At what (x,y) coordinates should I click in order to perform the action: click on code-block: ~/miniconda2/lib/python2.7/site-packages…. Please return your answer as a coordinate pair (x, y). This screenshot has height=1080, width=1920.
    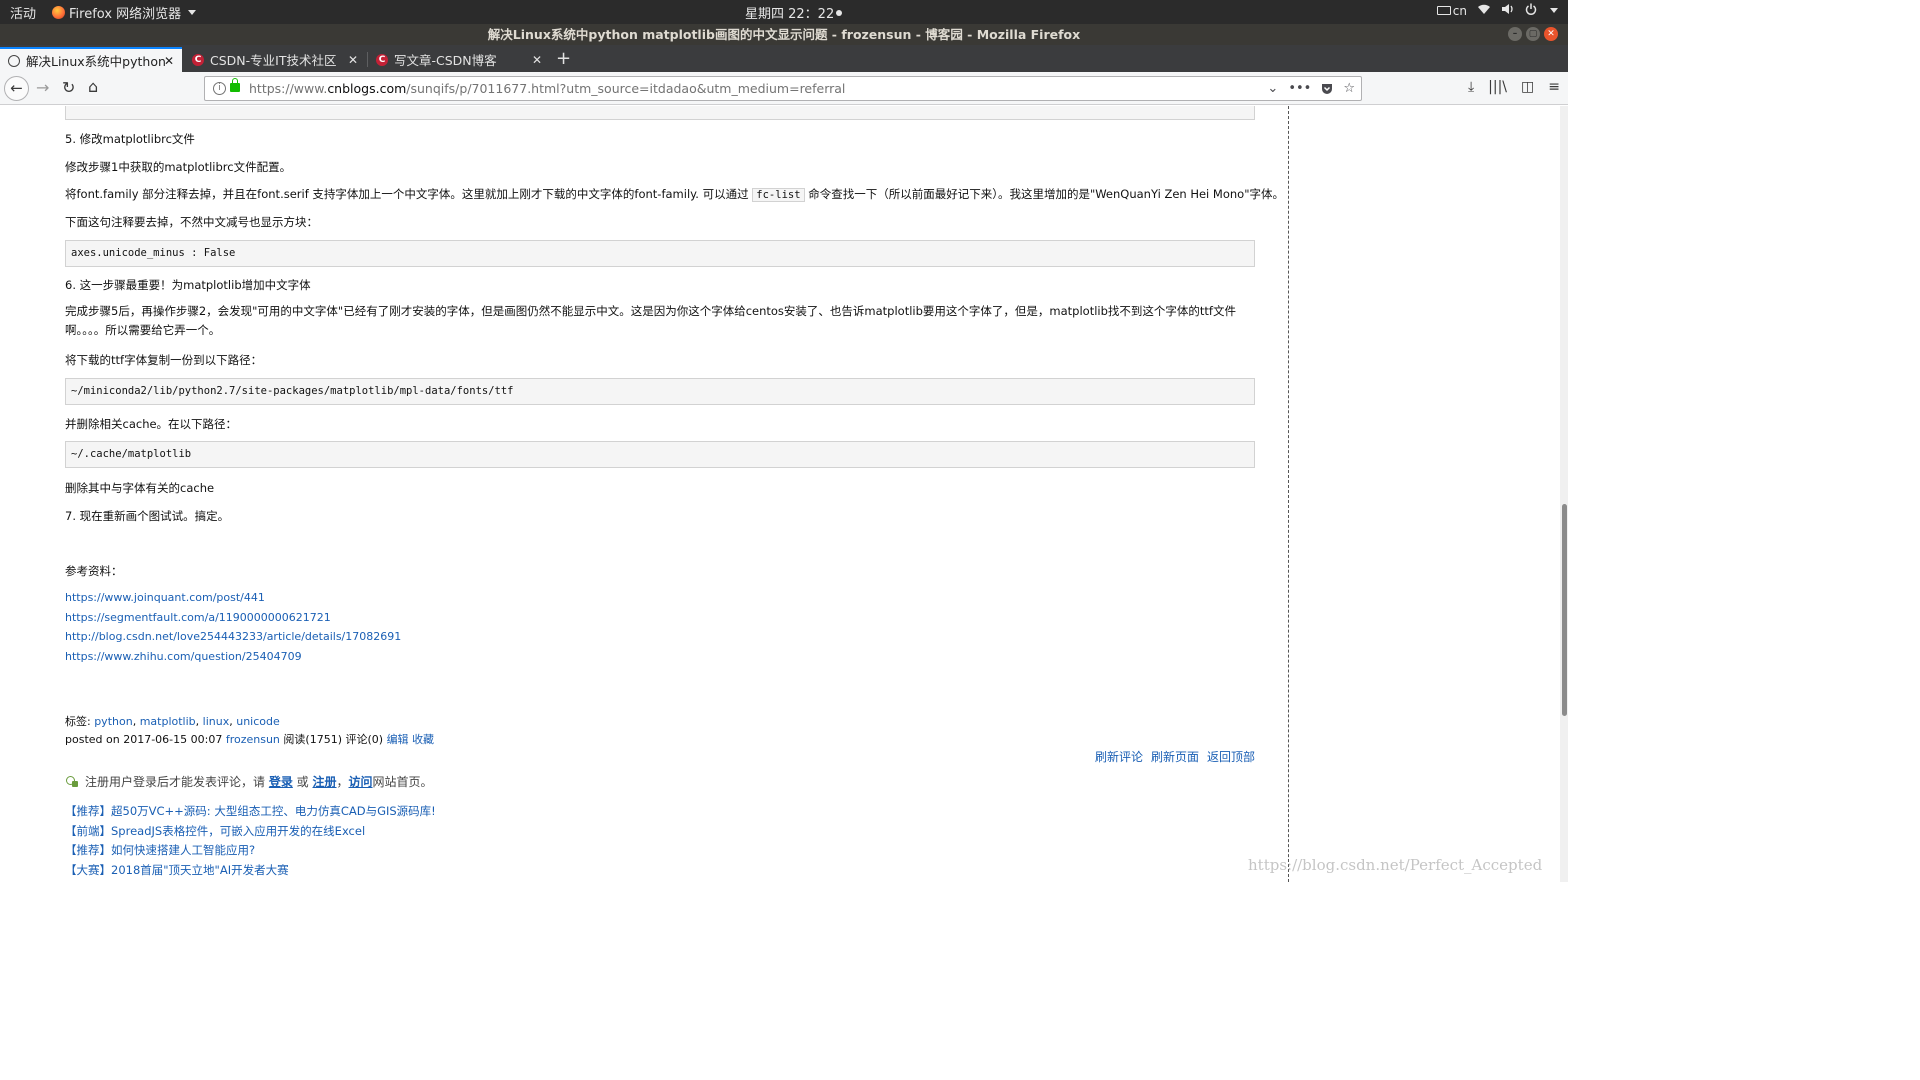
    Looking at the image, I should click on (660, 391).